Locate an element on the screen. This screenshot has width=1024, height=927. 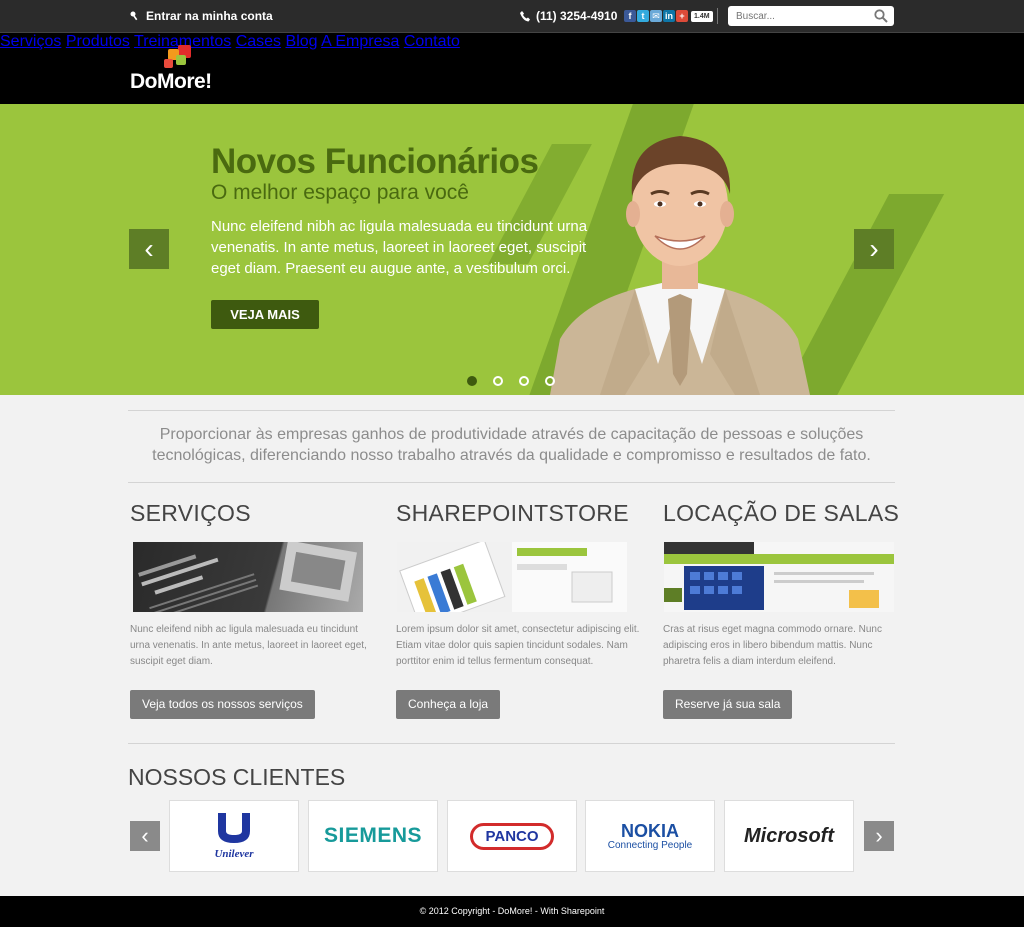
clients-next-button: › is located at coordinates (879, 836).